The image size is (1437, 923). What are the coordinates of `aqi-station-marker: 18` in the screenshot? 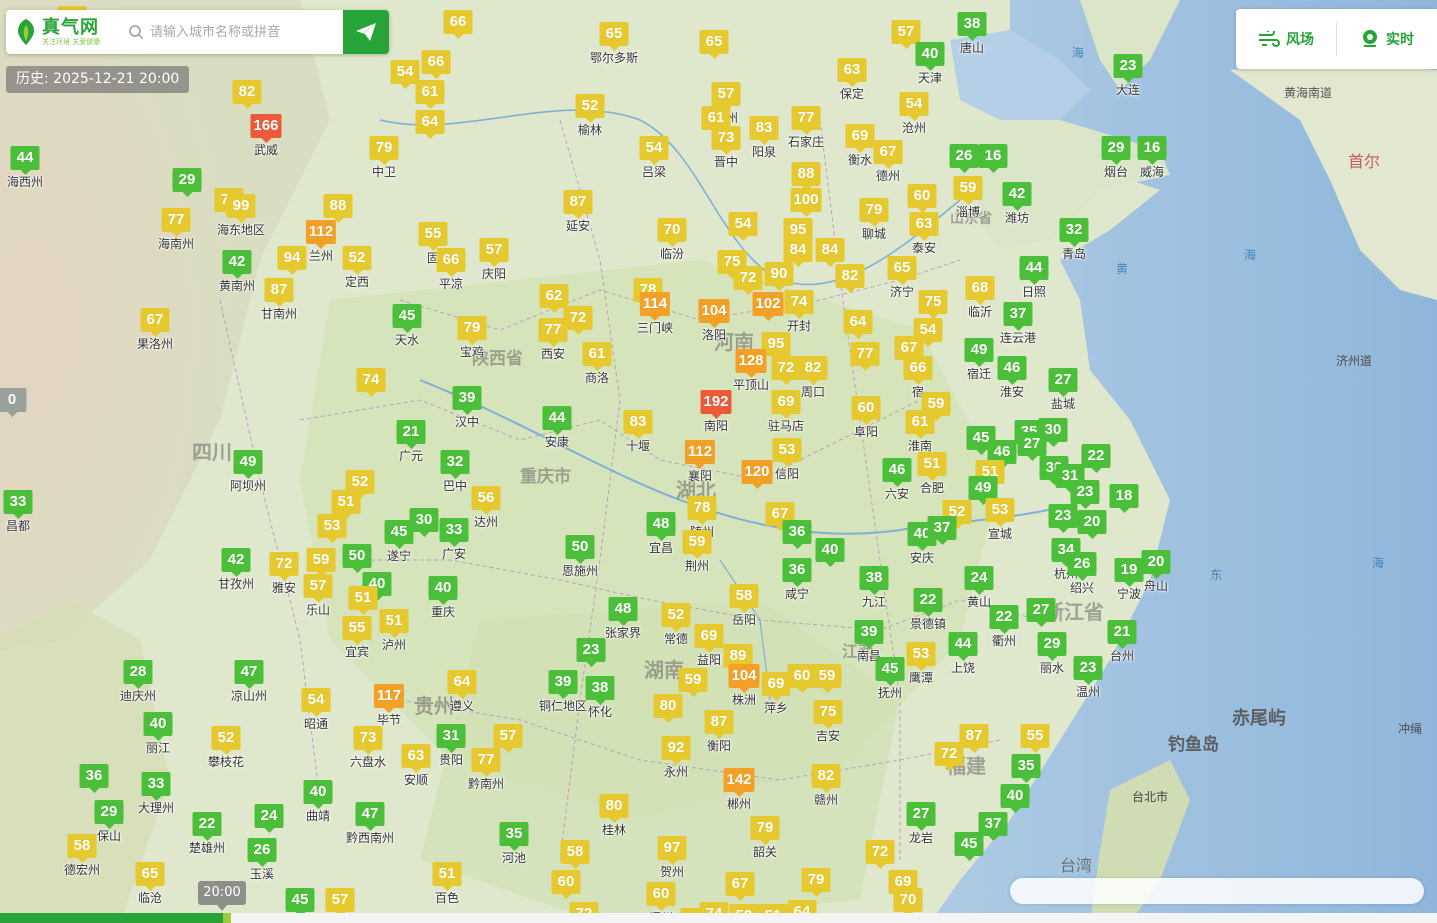 It's located at (1124, 498).